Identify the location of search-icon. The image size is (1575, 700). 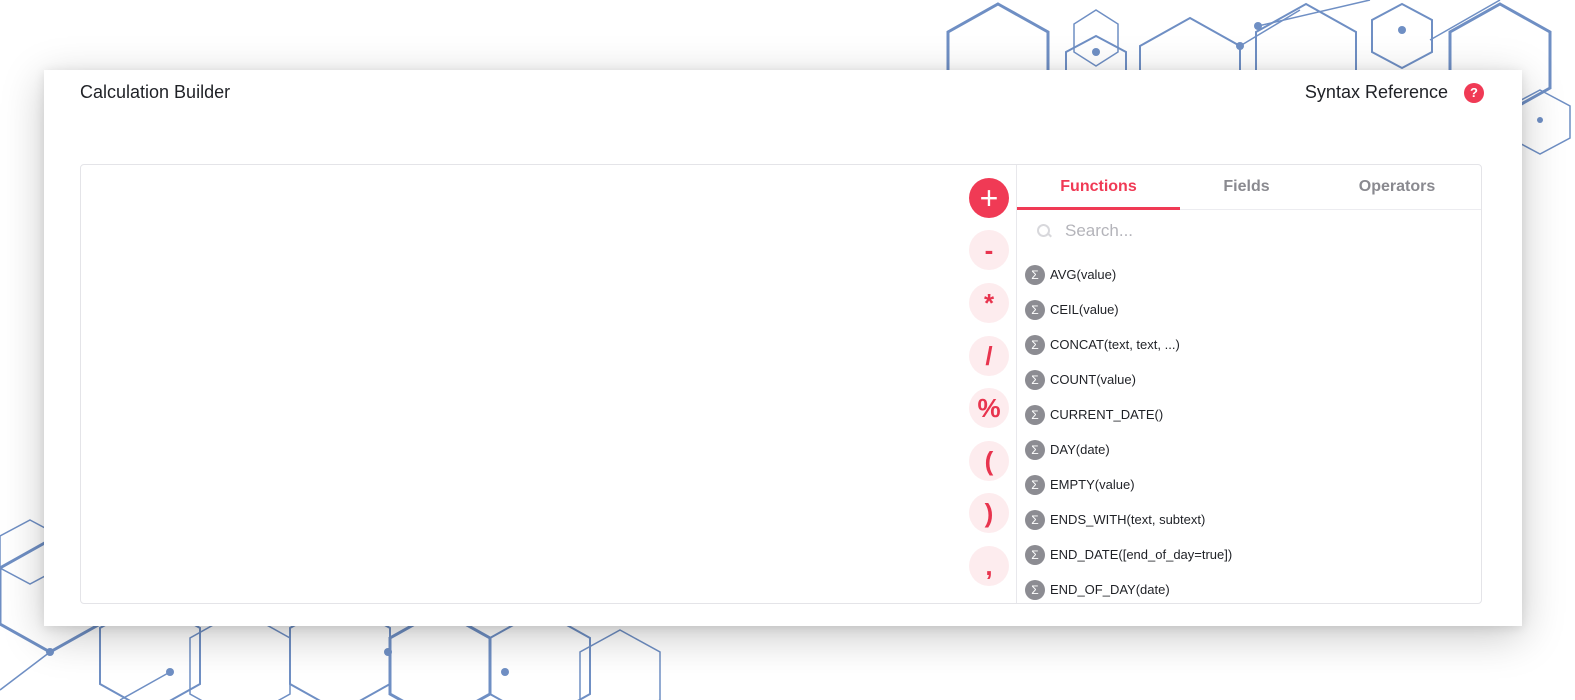
(1044, 231).